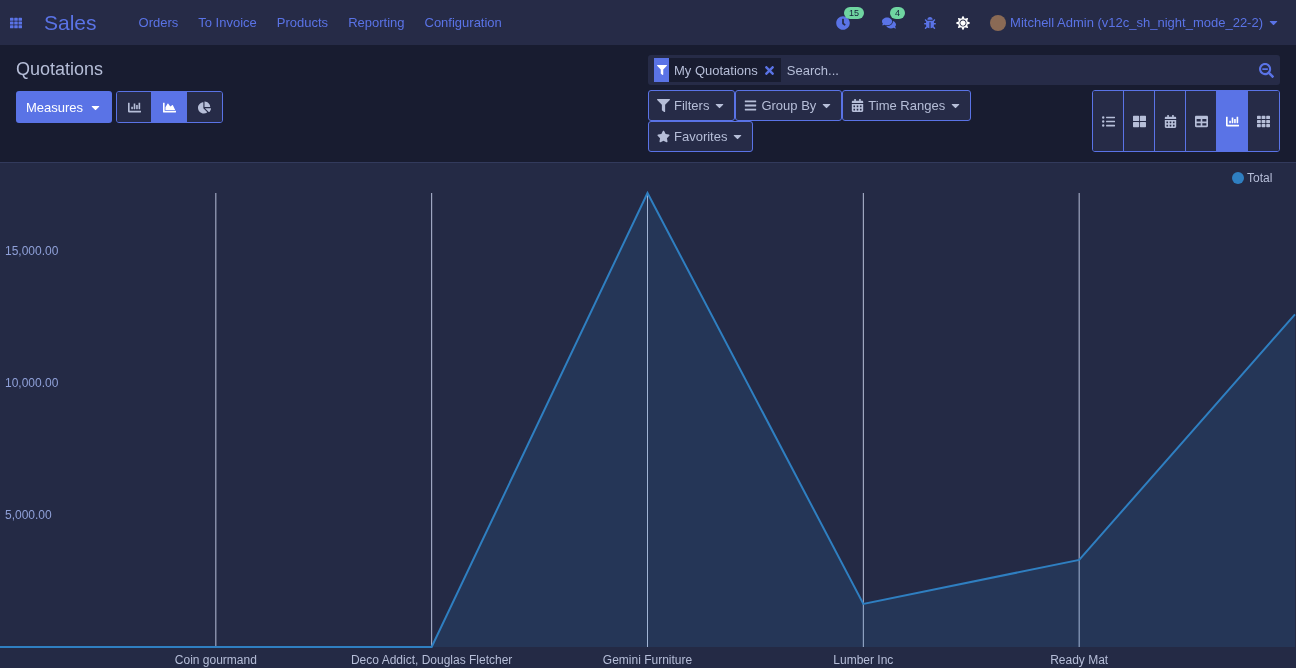  What do you see at coordinates (302, 22) in the screenshot?
I see `menu-item: Products` at bounding box center [302, 22].